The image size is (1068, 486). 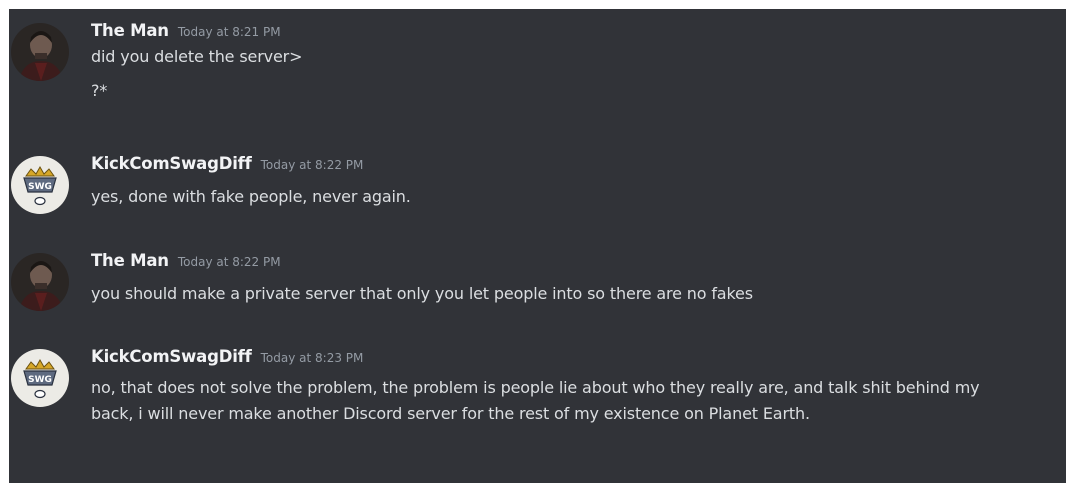 I want to click on message-text: ?*, so click(x=99, y=90).